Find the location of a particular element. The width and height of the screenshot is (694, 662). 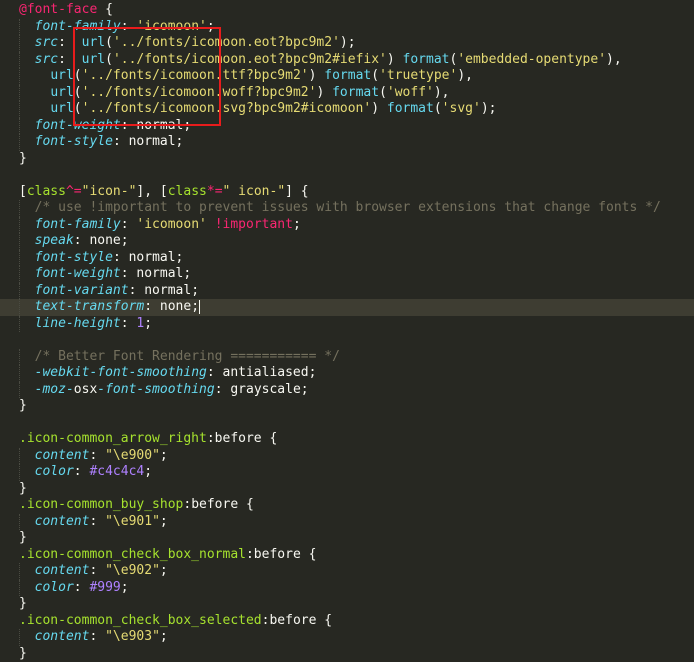

code-line: @font-face { is located at coordinates (347, 10).